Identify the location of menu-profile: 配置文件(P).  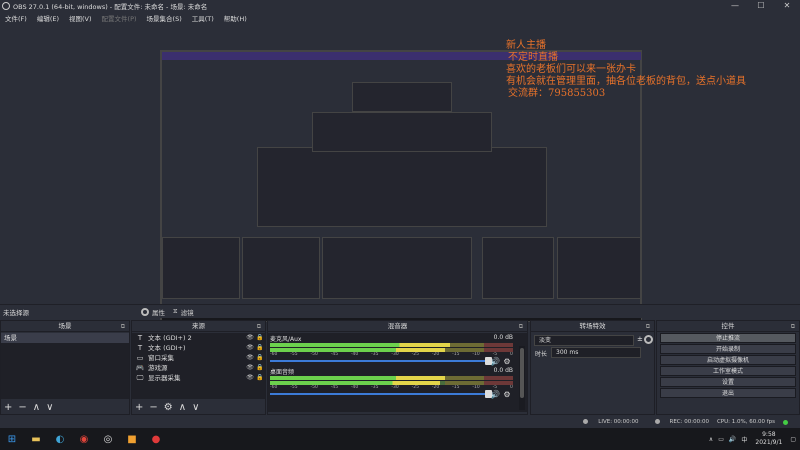
(119, 18).